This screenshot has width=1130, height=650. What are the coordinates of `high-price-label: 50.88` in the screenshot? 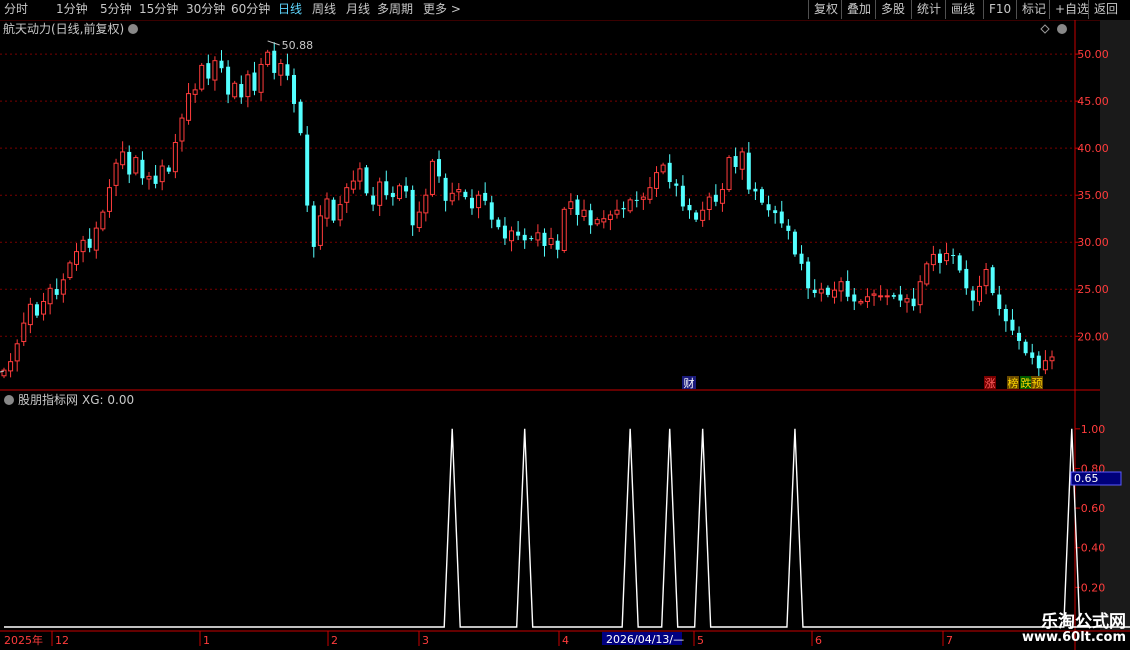 It's located at (298, 45).